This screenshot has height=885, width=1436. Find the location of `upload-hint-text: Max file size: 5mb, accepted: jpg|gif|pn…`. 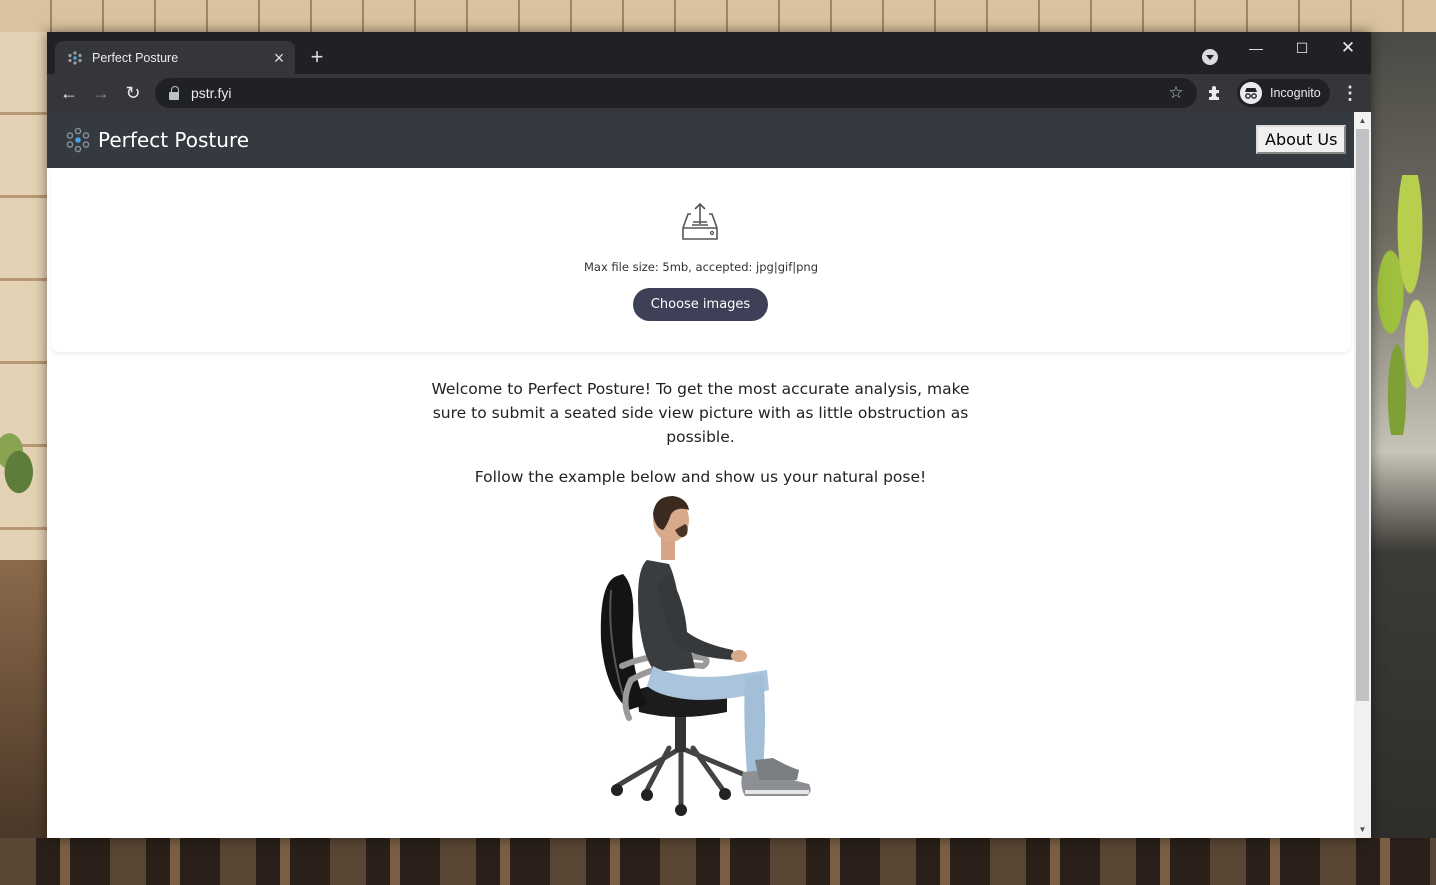

upload-hint-text: Max file size: 5mb, accepted: jpg|gif|pn… is located at coordinates (700, 267).